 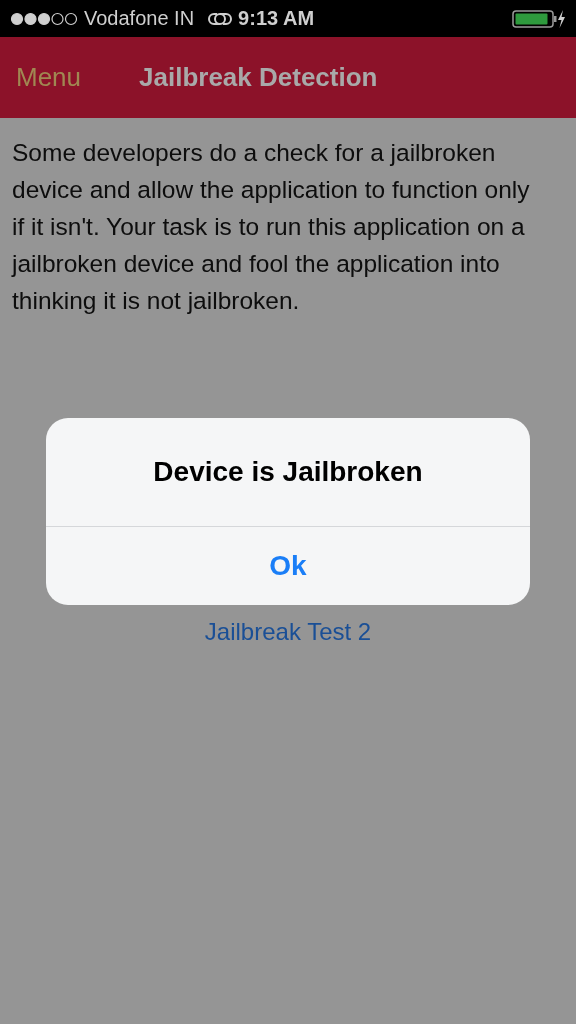 I want to click on carrier-name: Vodafone IN, so click(x=139, y=18).